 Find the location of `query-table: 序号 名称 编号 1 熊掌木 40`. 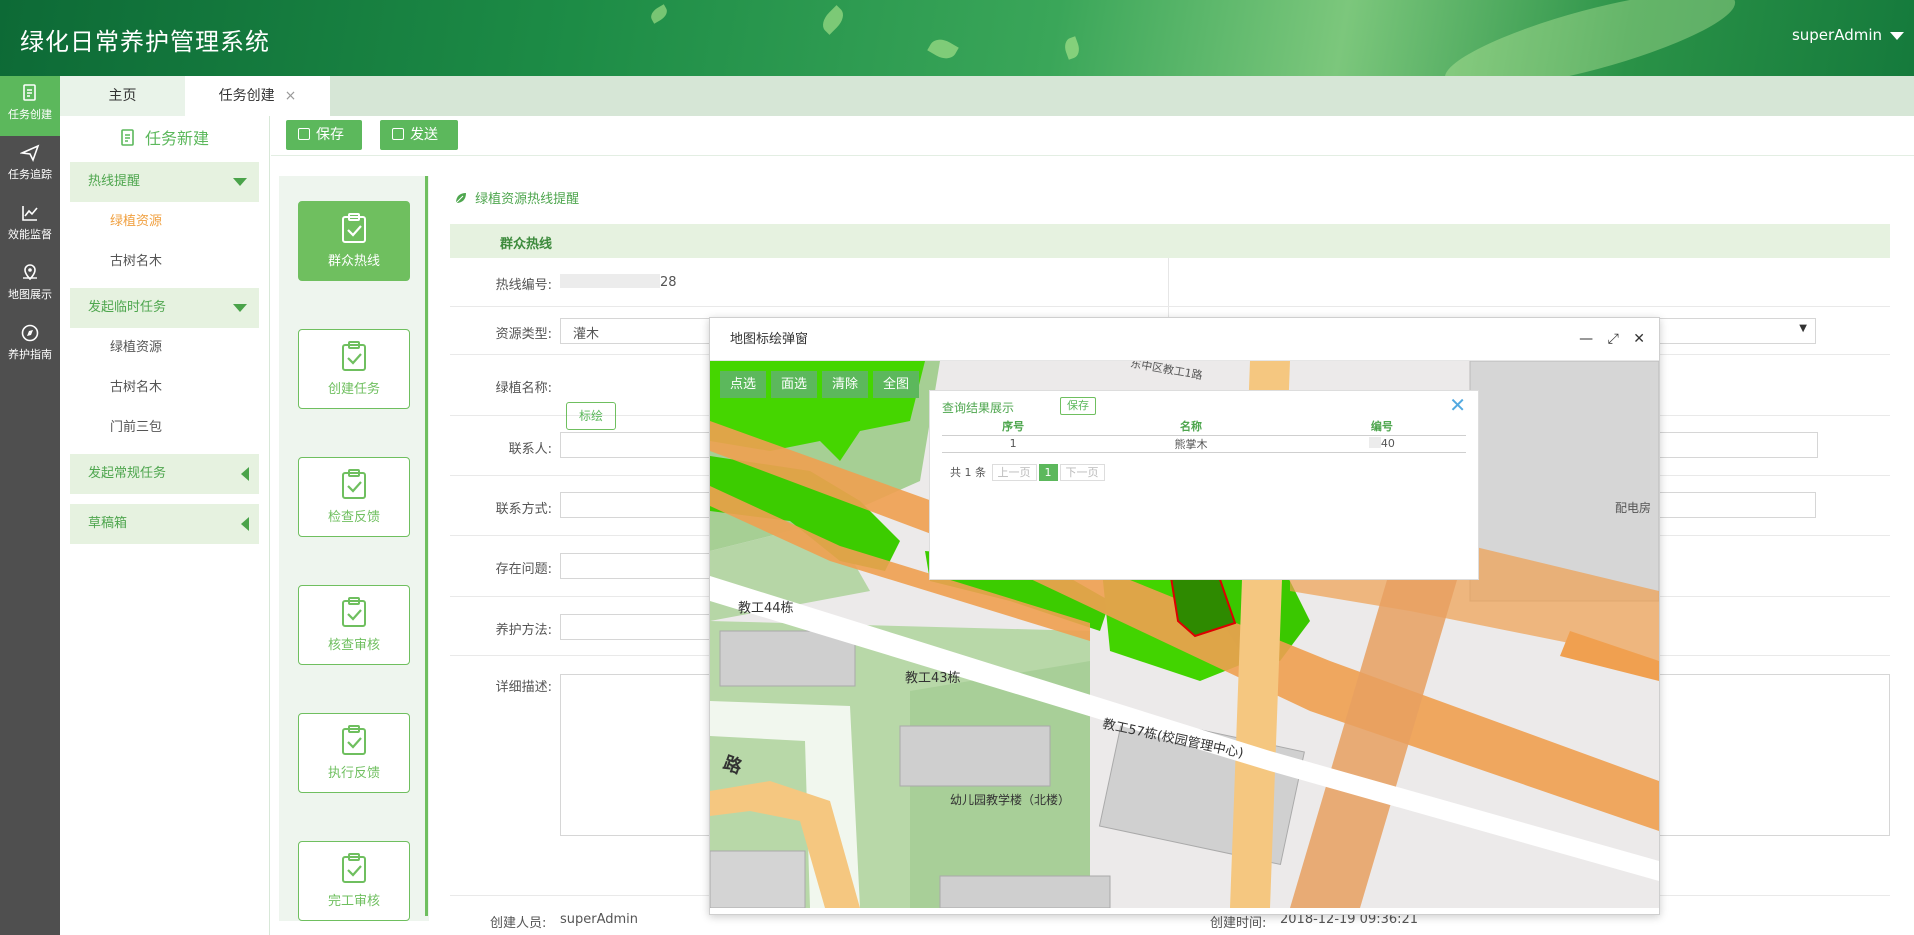

query-table: 序号 名称 编号 1 熊掌木 40 is located at coordinates (1204, 435).